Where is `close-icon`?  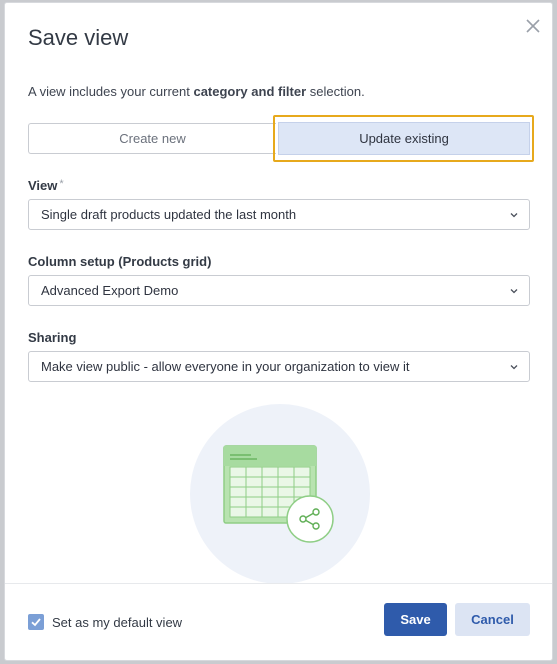 close-icon is located at coordinates (533, 26).